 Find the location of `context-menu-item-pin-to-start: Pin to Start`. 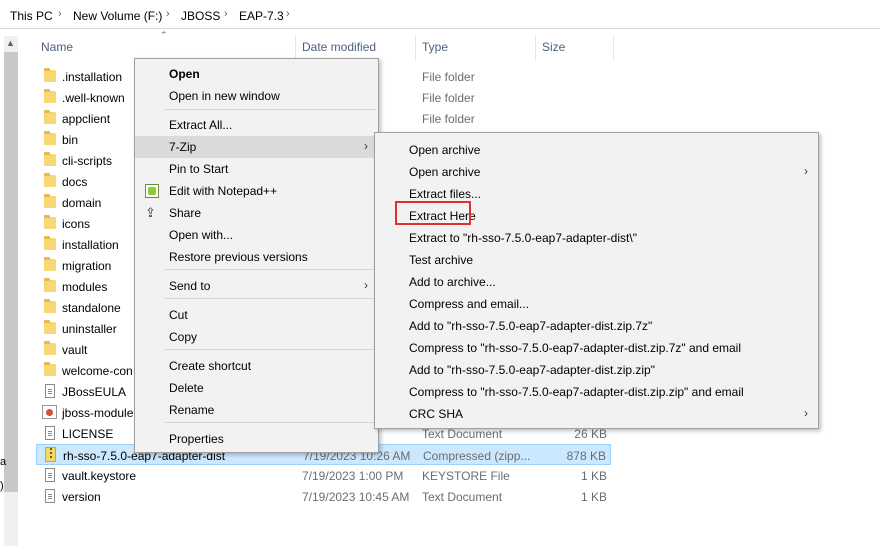

context-menu-item-pin-to-start: Pin to Start is located at coordinates (256, 169).